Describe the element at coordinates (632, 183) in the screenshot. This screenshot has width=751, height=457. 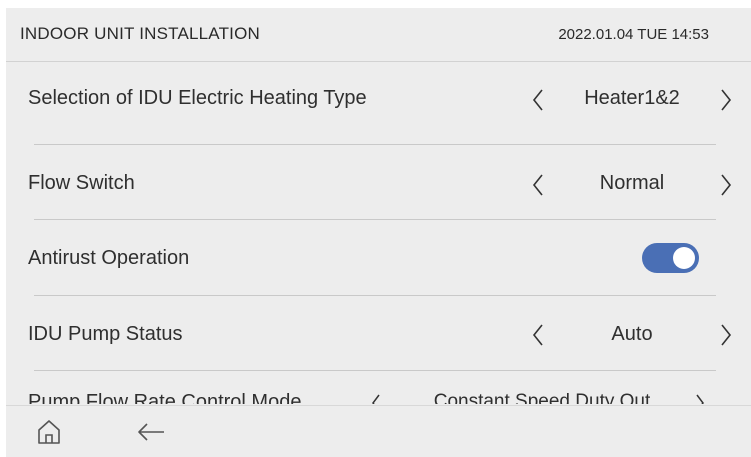
I see `setting-value: Normal` at that location.